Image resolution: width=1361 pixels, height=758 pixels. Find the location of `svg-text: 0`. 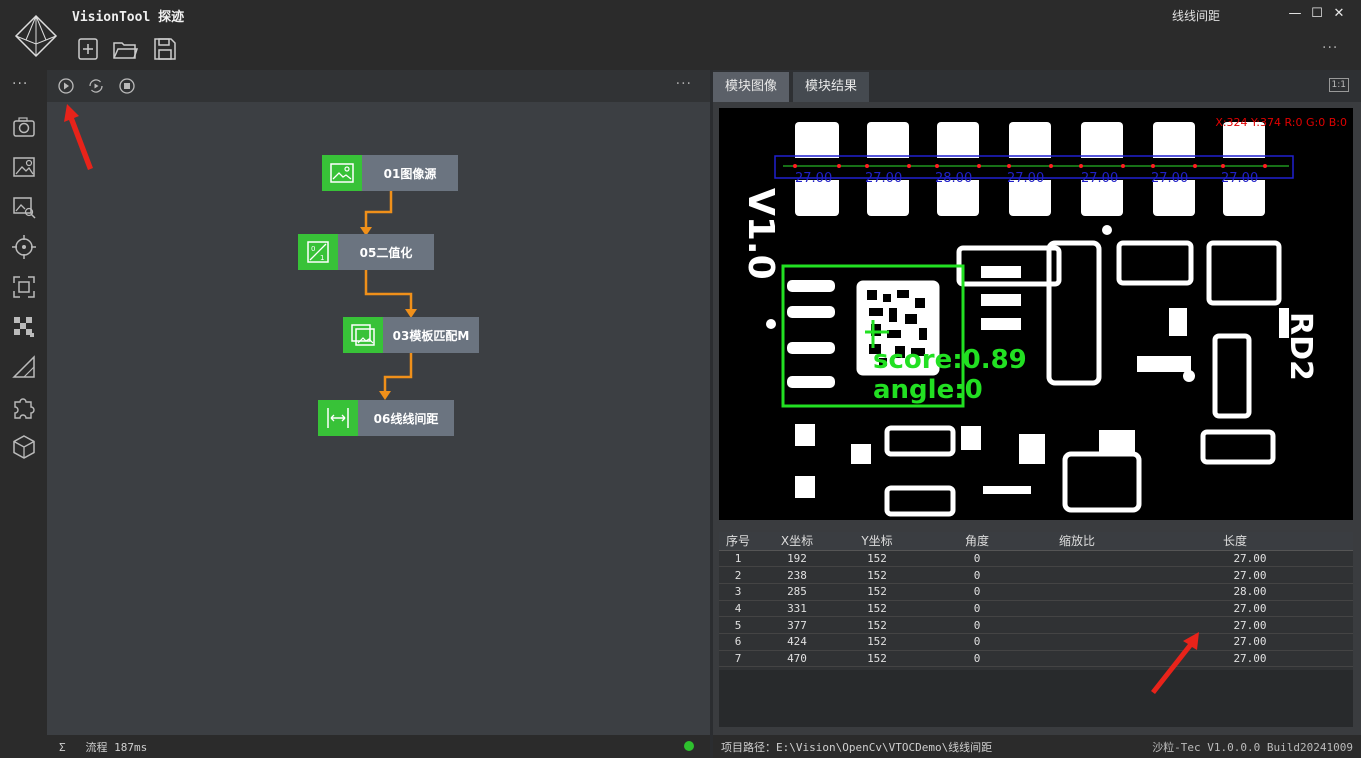

svg-text: 0 is located at coordinates (313, 249).